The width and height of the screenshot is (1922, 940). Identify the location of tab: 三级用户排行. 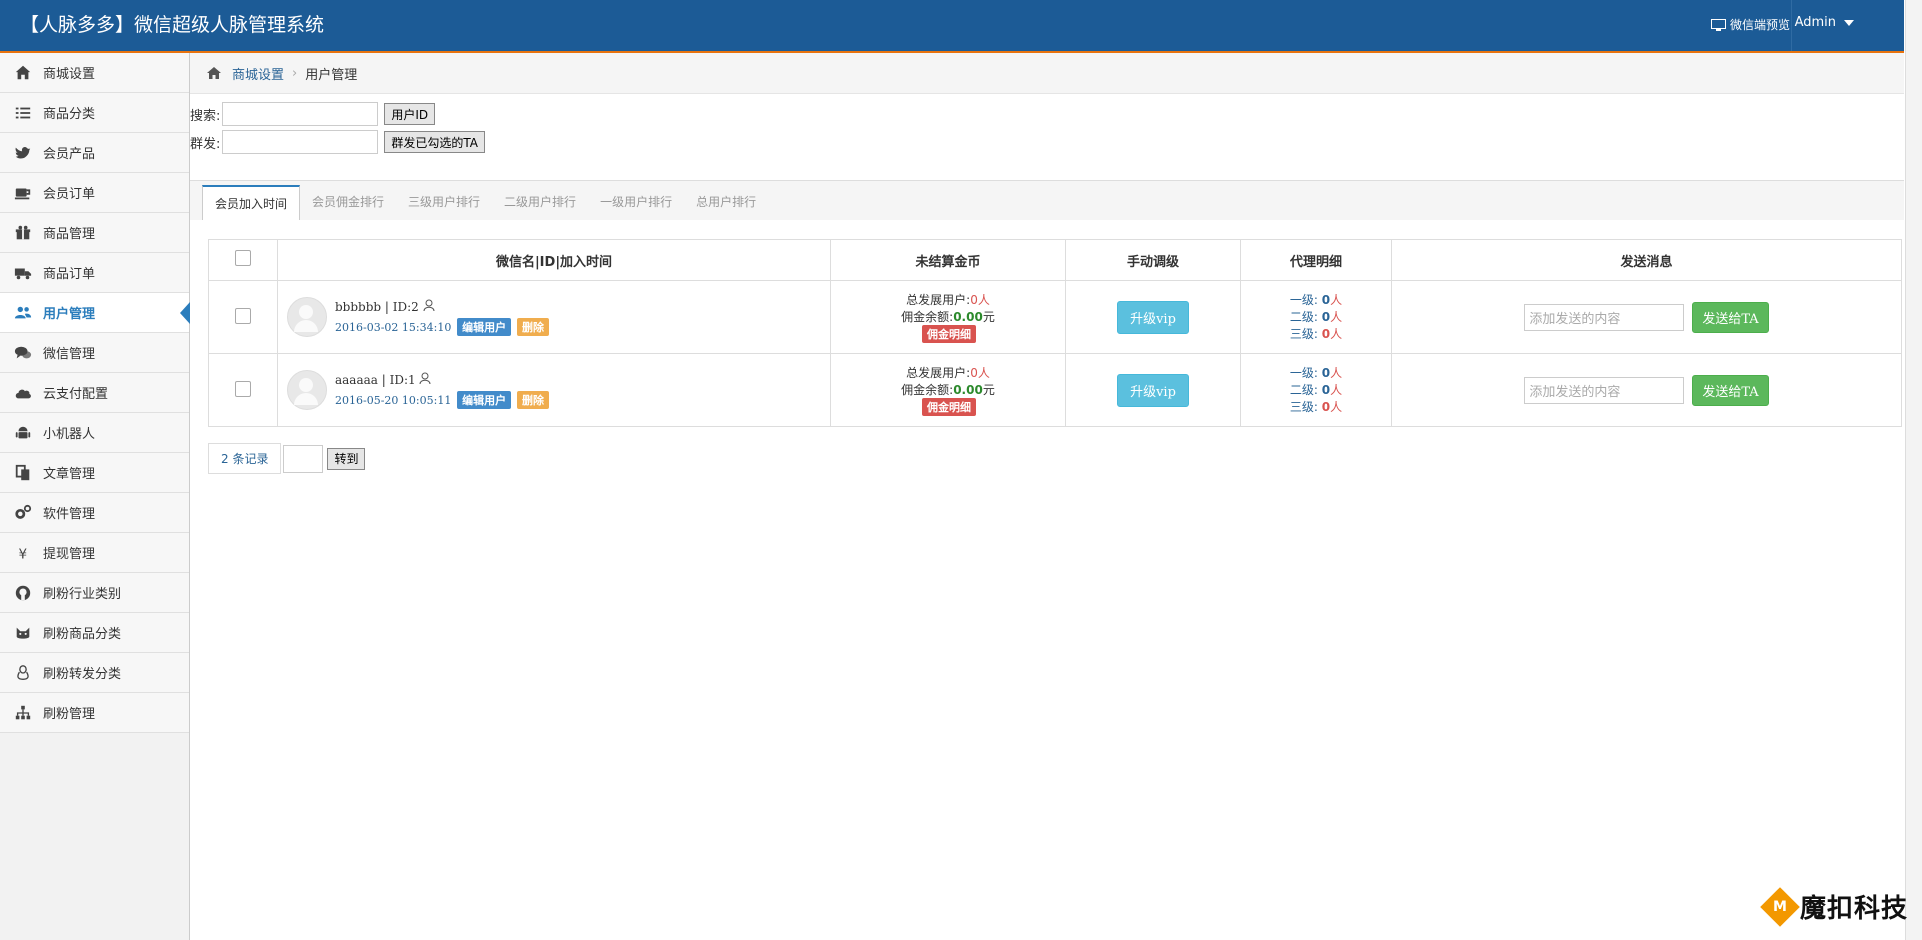
(444, 202).